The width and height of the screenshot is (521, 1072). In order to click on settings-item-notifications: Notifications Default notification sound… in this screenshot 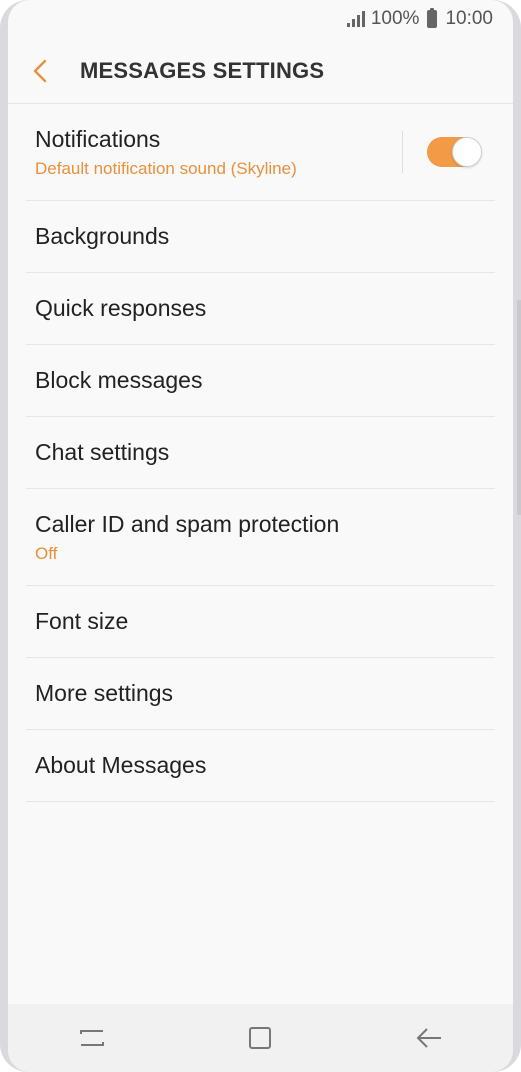, I will do `click(260, 152)`.